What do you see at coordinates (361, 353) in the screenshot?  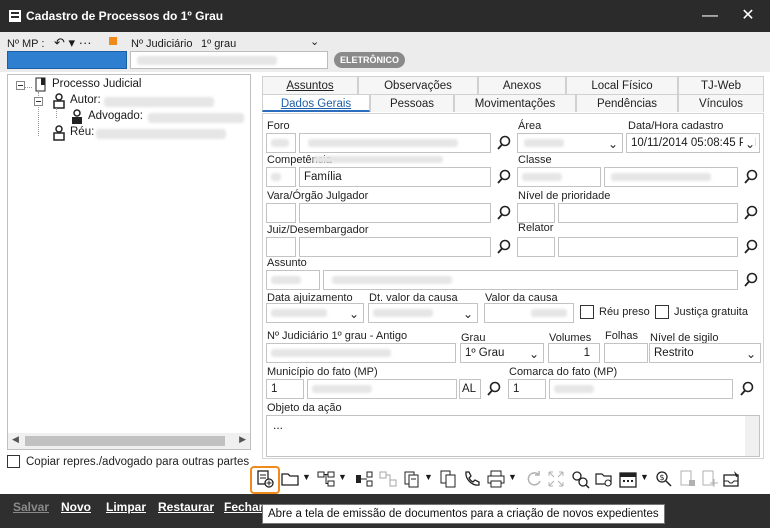 I see `num-antigo-field` at bounding box center [361, 353].